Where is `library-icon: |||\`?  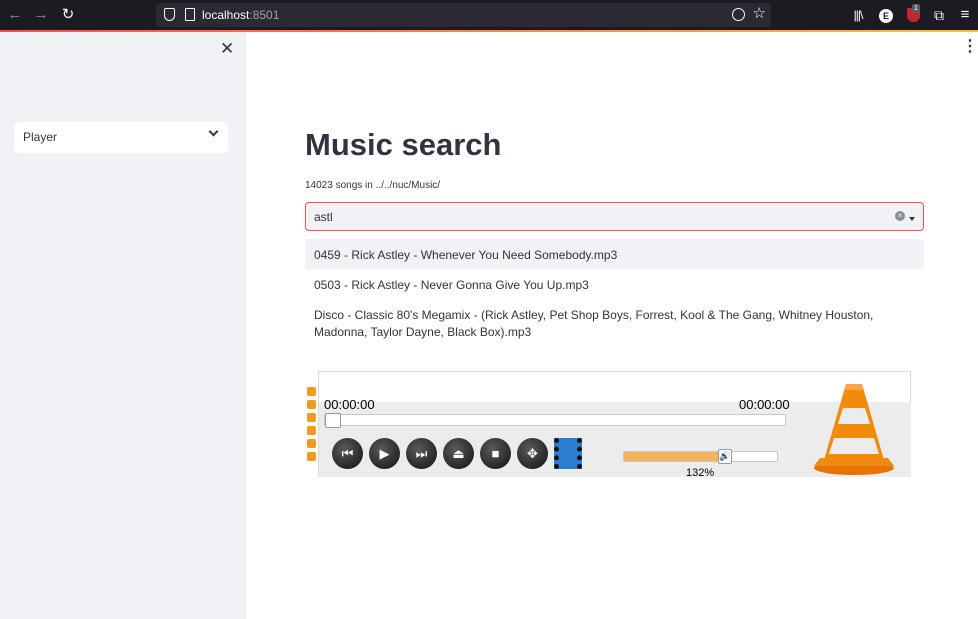 library-icon: |||\ is located at coordinates (858, 15).